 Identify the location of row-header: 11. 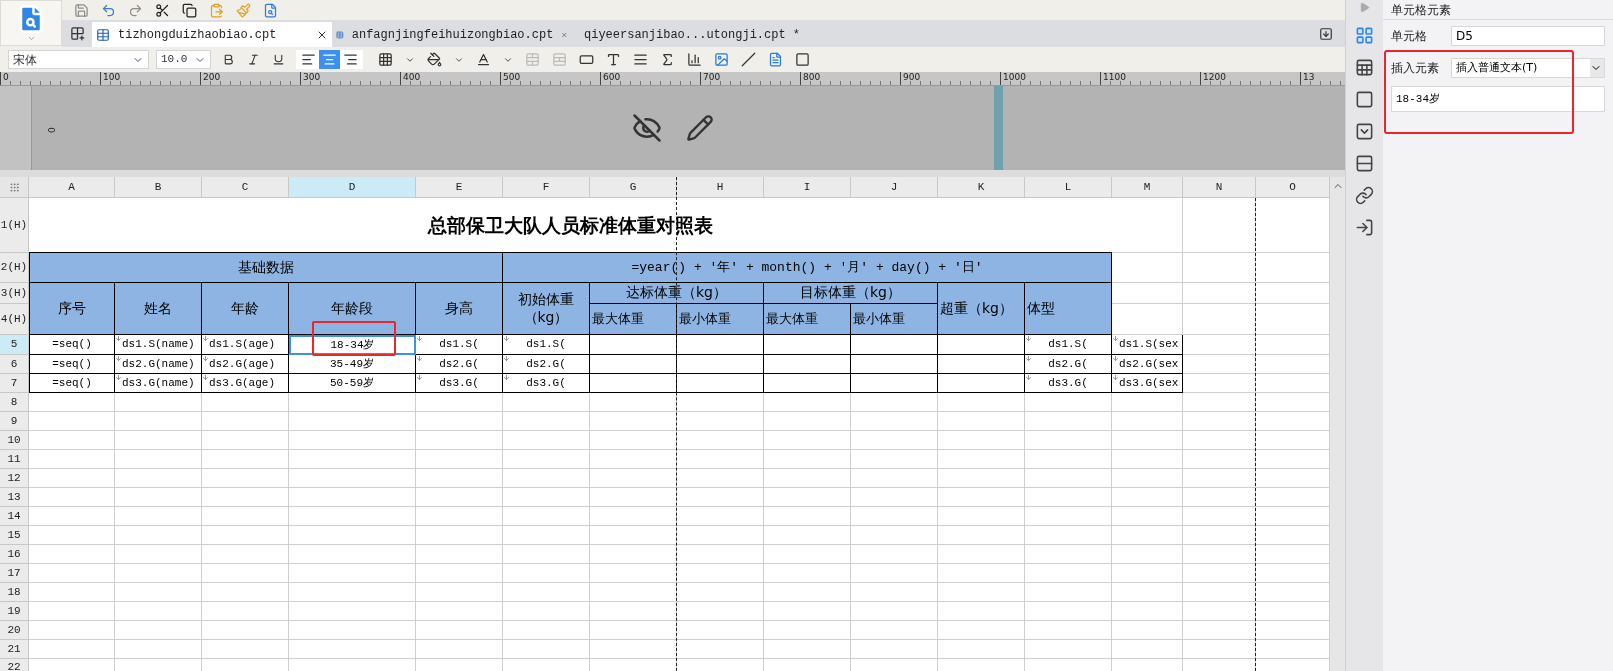
(14, 459).